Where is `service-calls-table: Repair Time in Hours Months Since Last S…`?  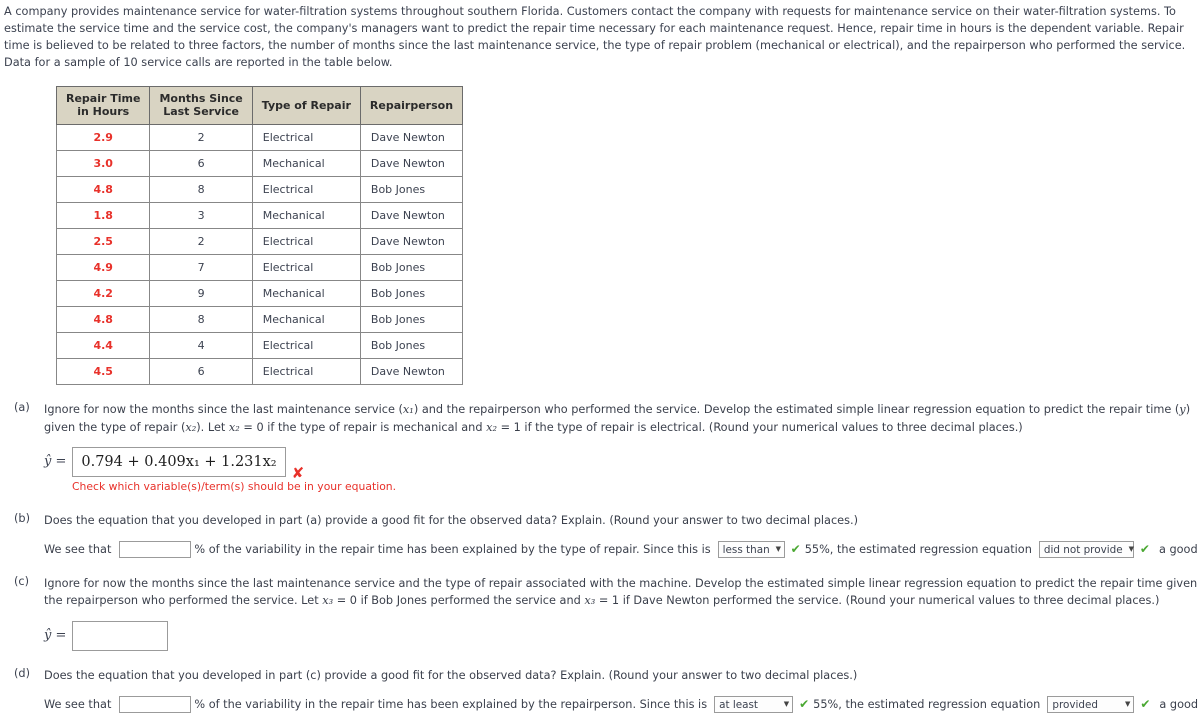 service-calls-table: Repair Time in Hours Months Since Last S… is located at coordinates (259, 235).